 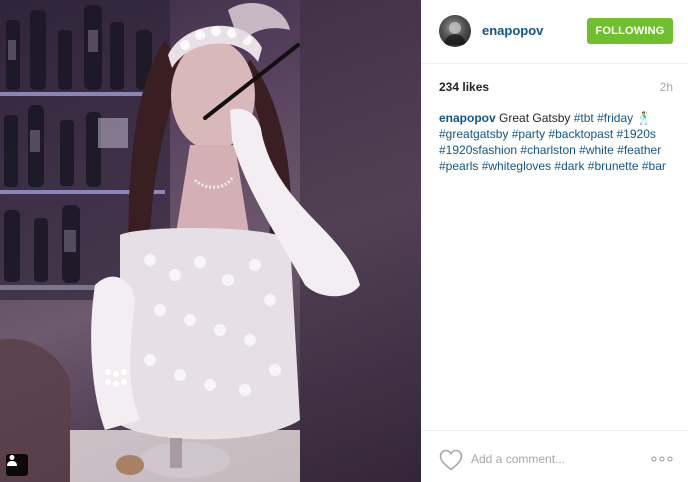 I want to click on hashtag-link: #whitegloves, so click(x=516, y=166).